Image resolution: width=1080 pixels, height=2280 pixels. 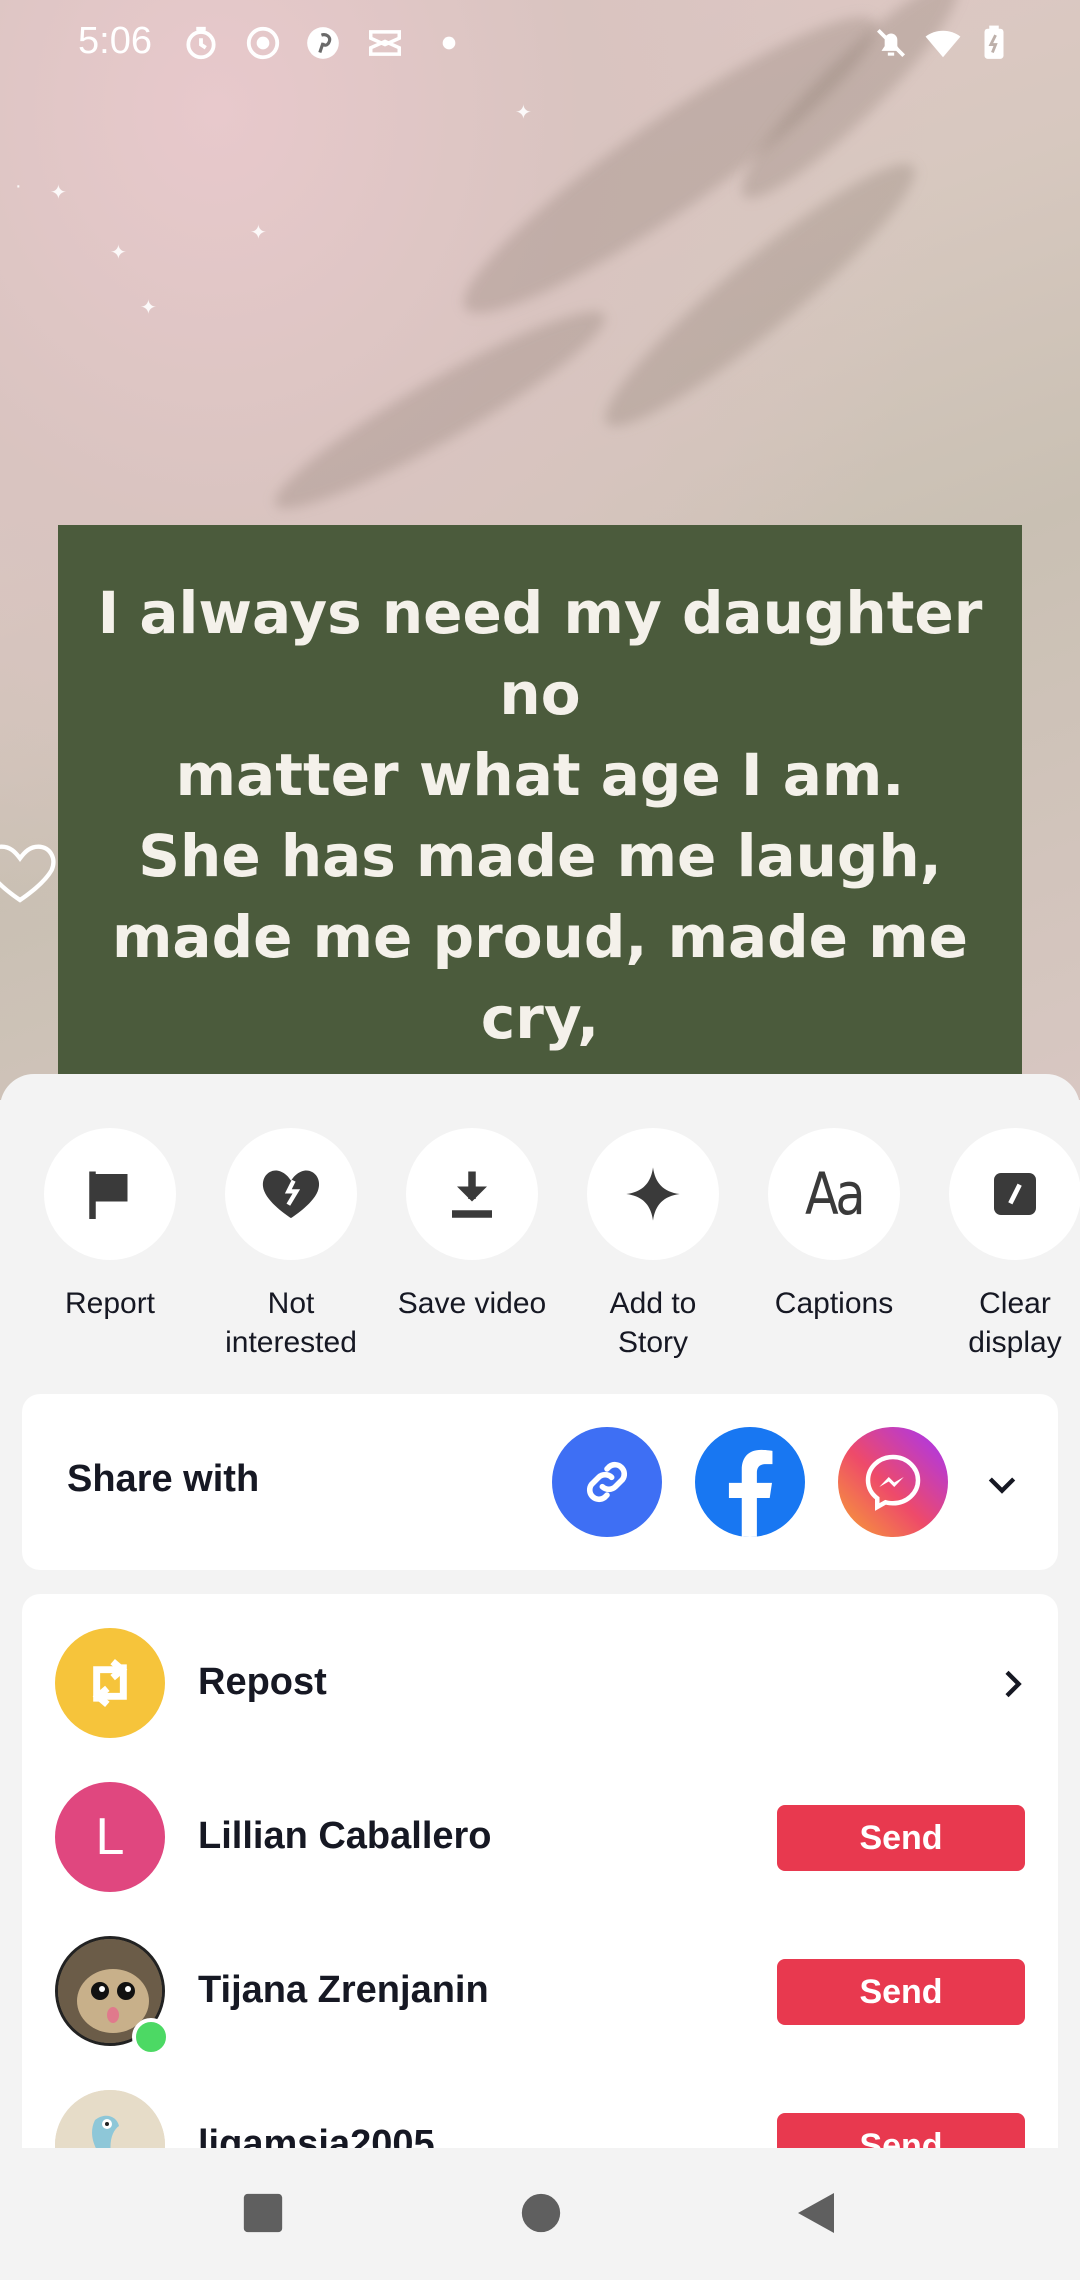 I want to click on wifi-icon, so click(x=943, y=44).